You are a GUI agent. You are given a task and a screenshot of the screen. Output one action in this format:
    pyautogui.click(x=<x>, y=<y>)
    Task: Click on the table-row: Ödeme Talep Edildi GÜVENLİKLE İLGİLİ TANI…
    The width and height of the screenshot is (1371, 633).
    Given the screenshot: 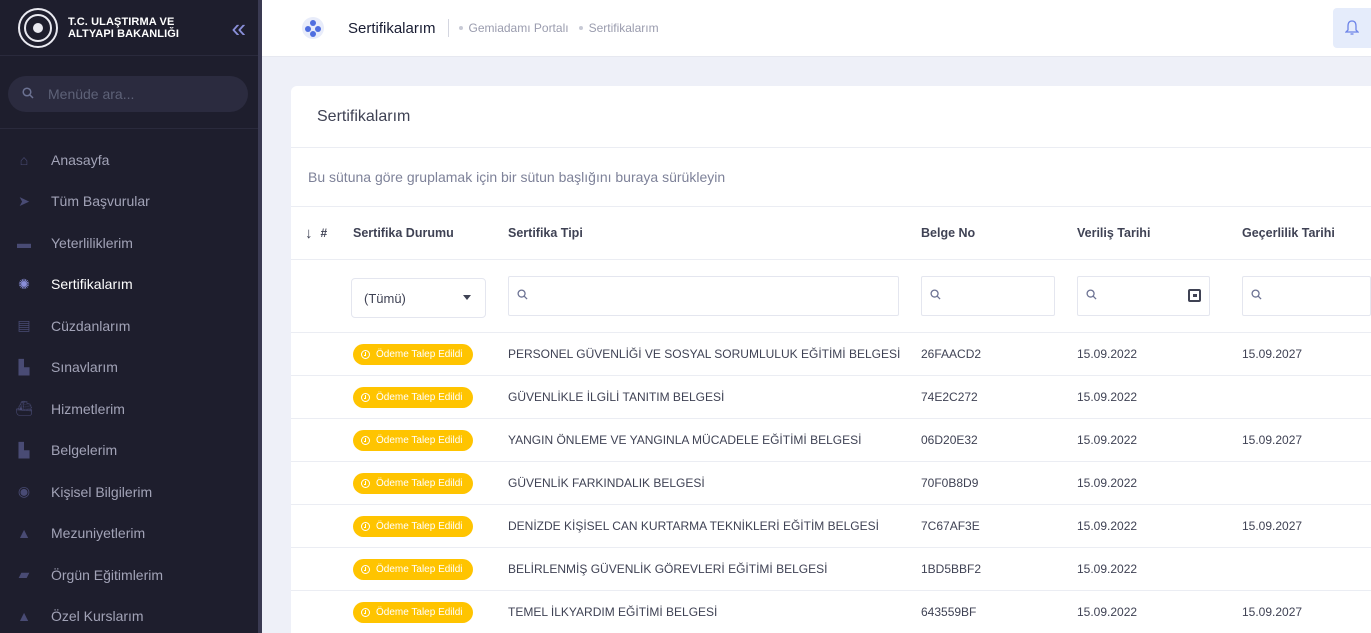 What is the action you would take?
    pyautogui.click(x=831, y=397)
    